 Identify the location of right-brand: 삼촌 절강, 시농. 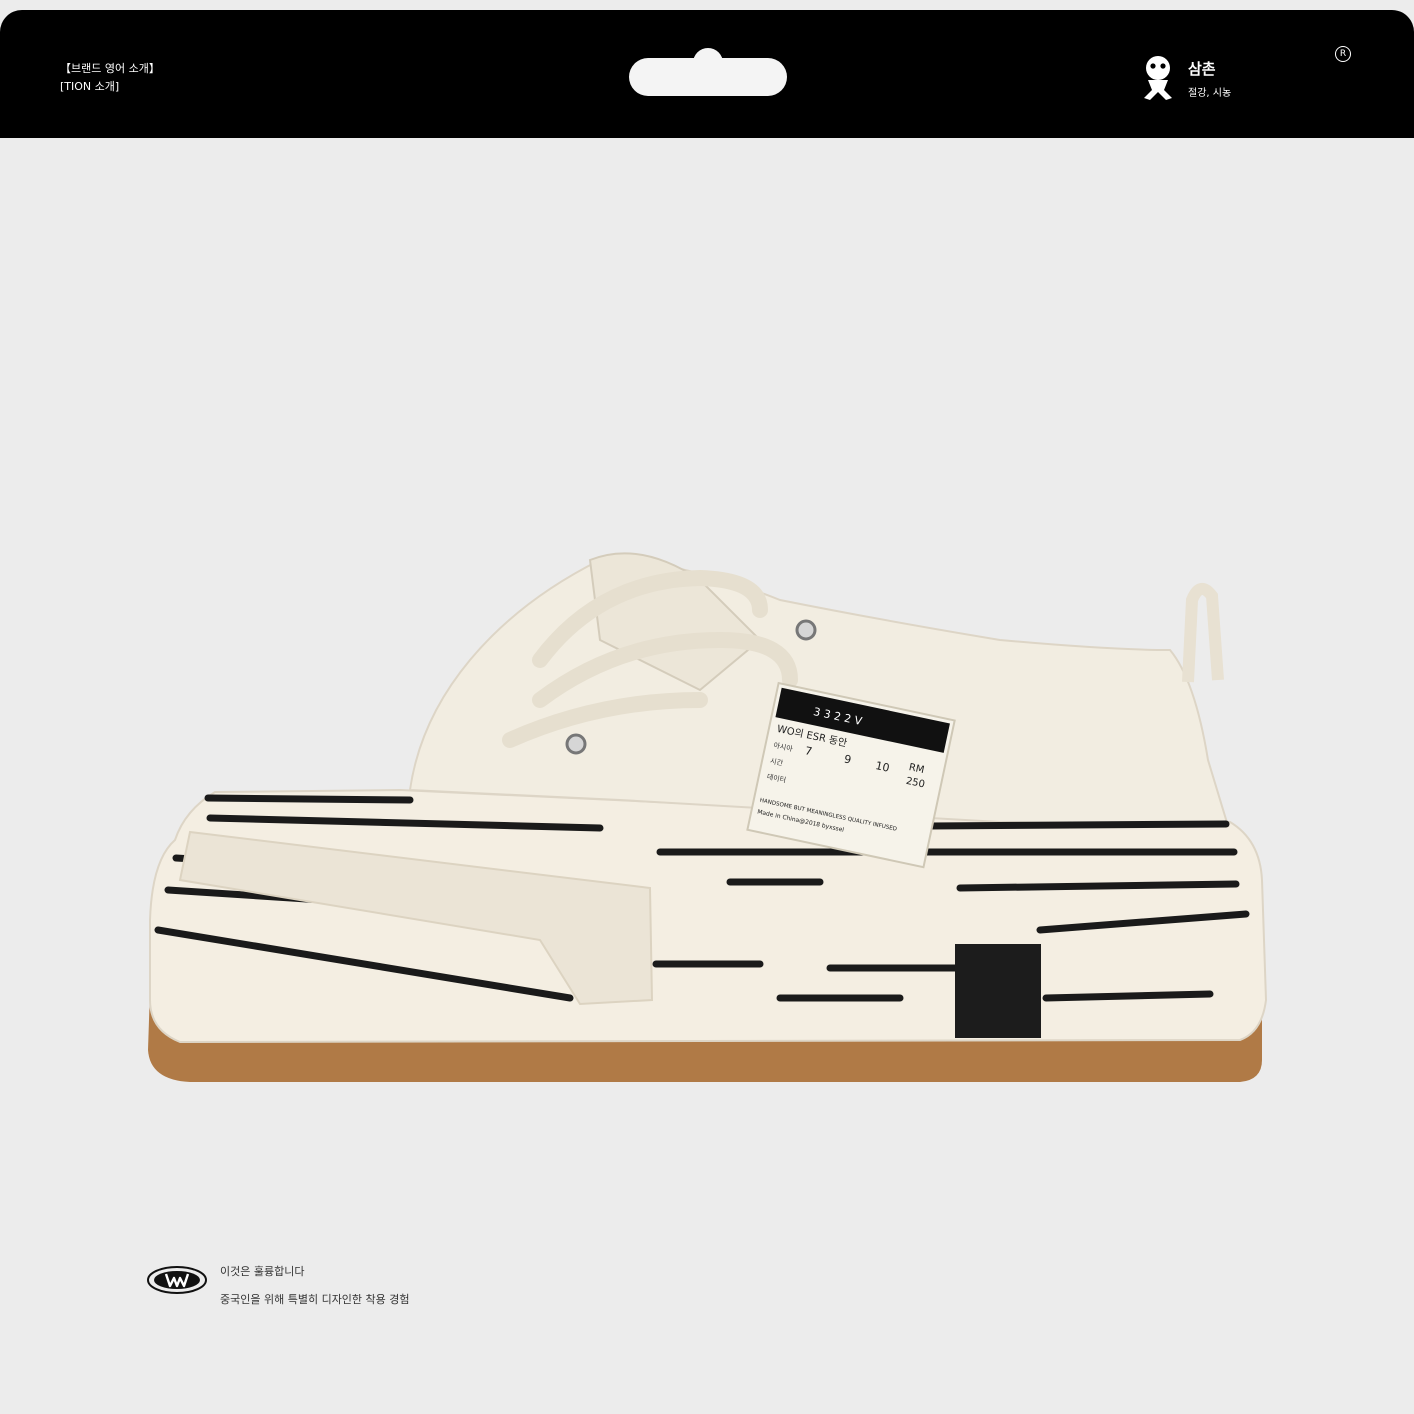
(1184, 80).